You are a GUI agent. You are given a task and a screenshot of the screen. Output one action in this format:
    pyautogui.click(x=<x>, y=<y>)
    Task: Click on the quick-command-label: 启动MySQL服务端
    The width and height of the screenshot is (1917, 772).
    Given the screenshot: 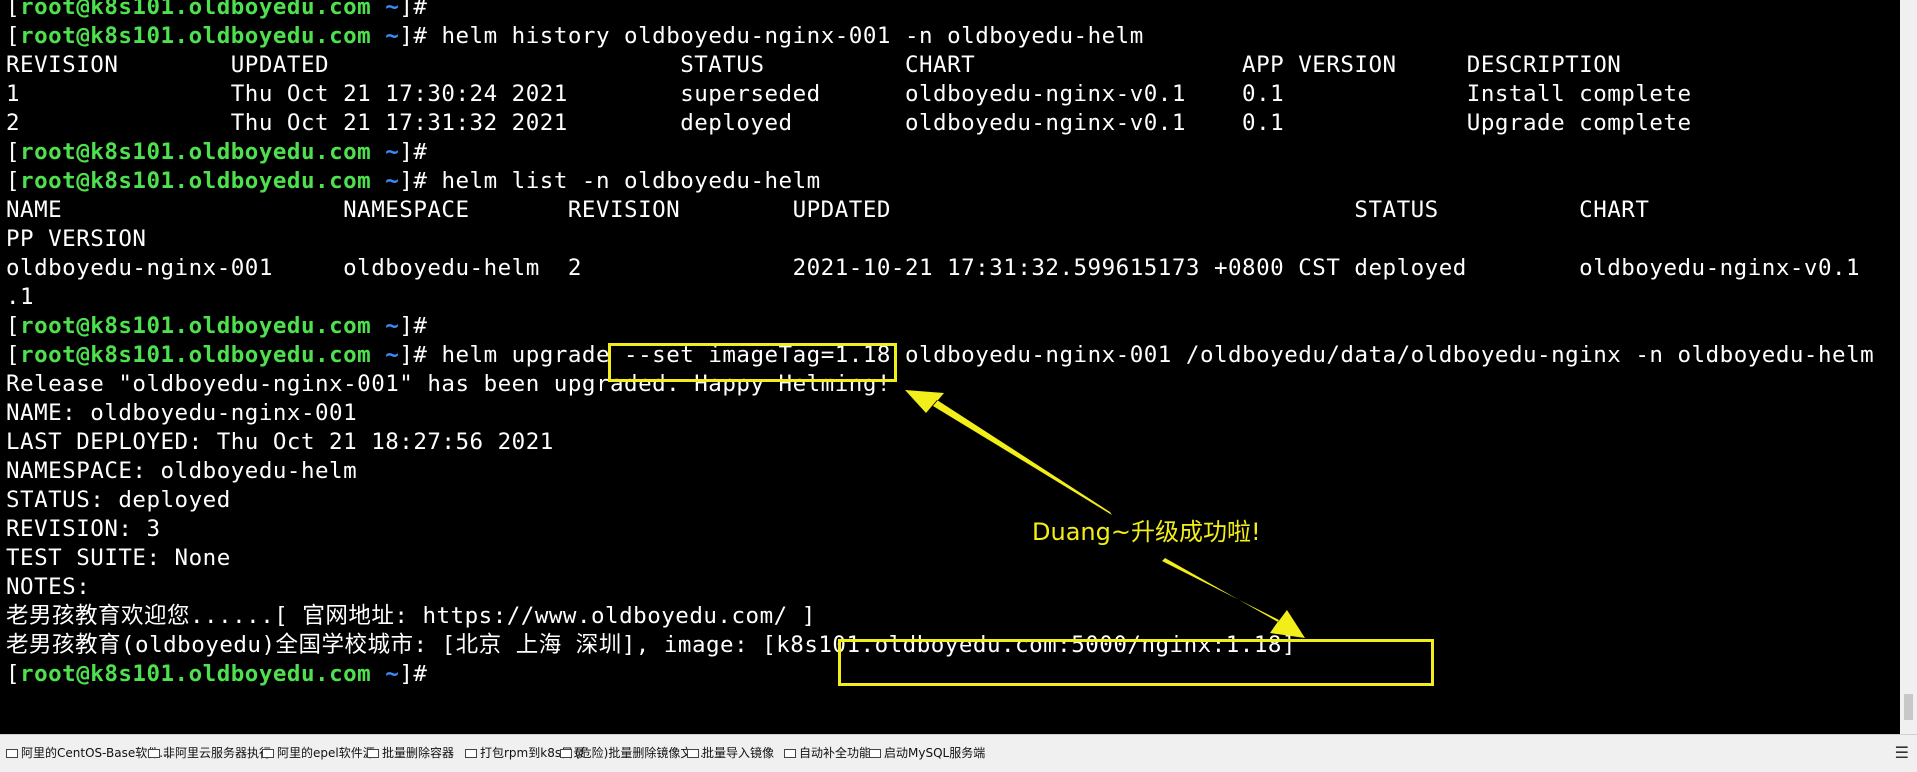 What is the action you would take?
    pyautogui.click(x=935, y=753)
    